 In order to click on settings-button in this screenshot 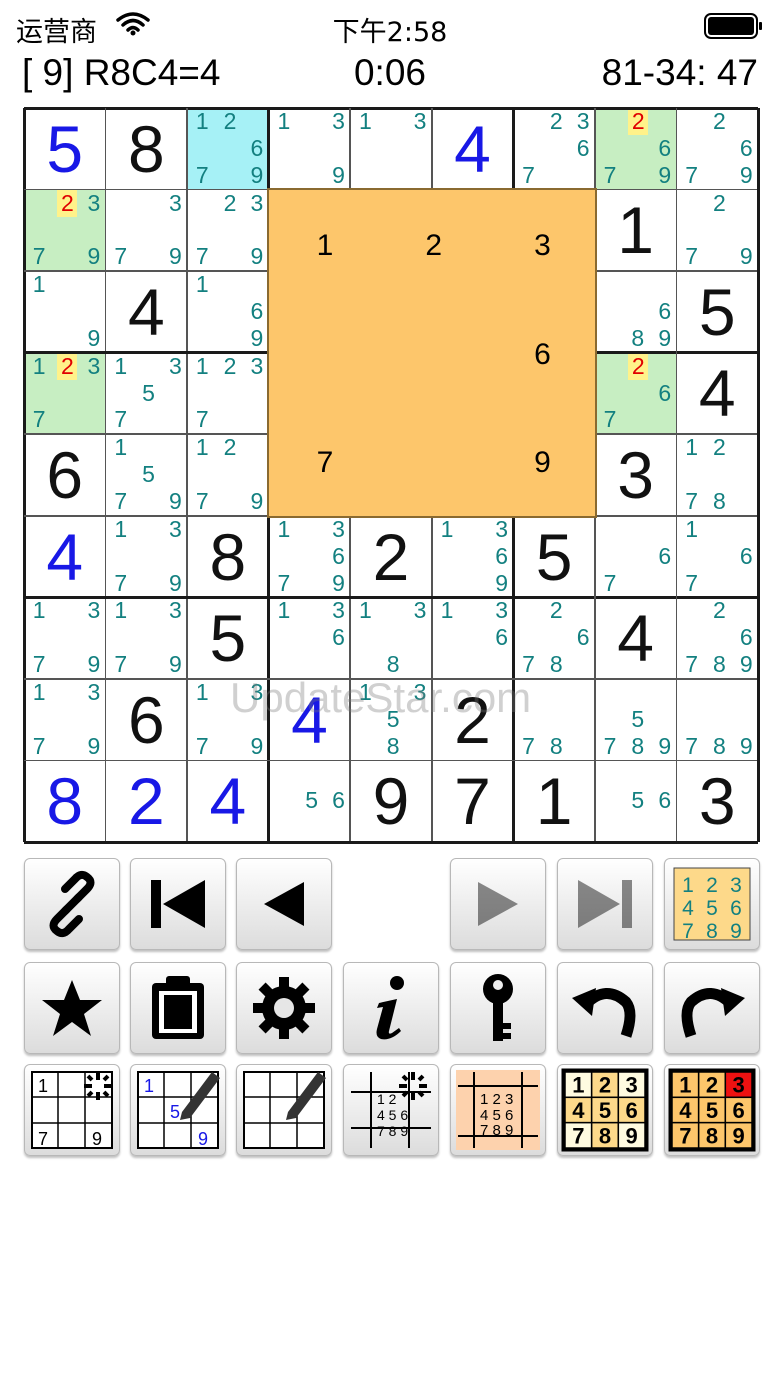, I will do `click(284, 1008)`.